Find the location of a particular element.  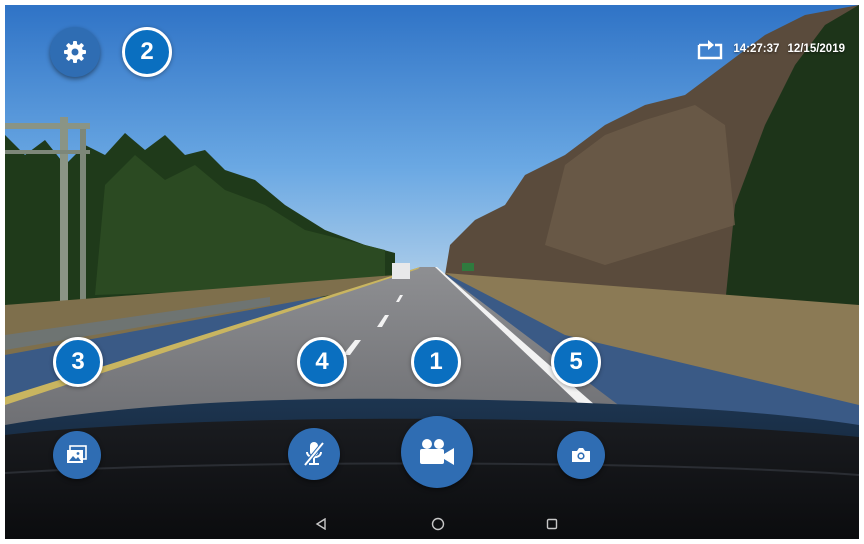

system-navigation-bar is located at coordinates (432, 524).